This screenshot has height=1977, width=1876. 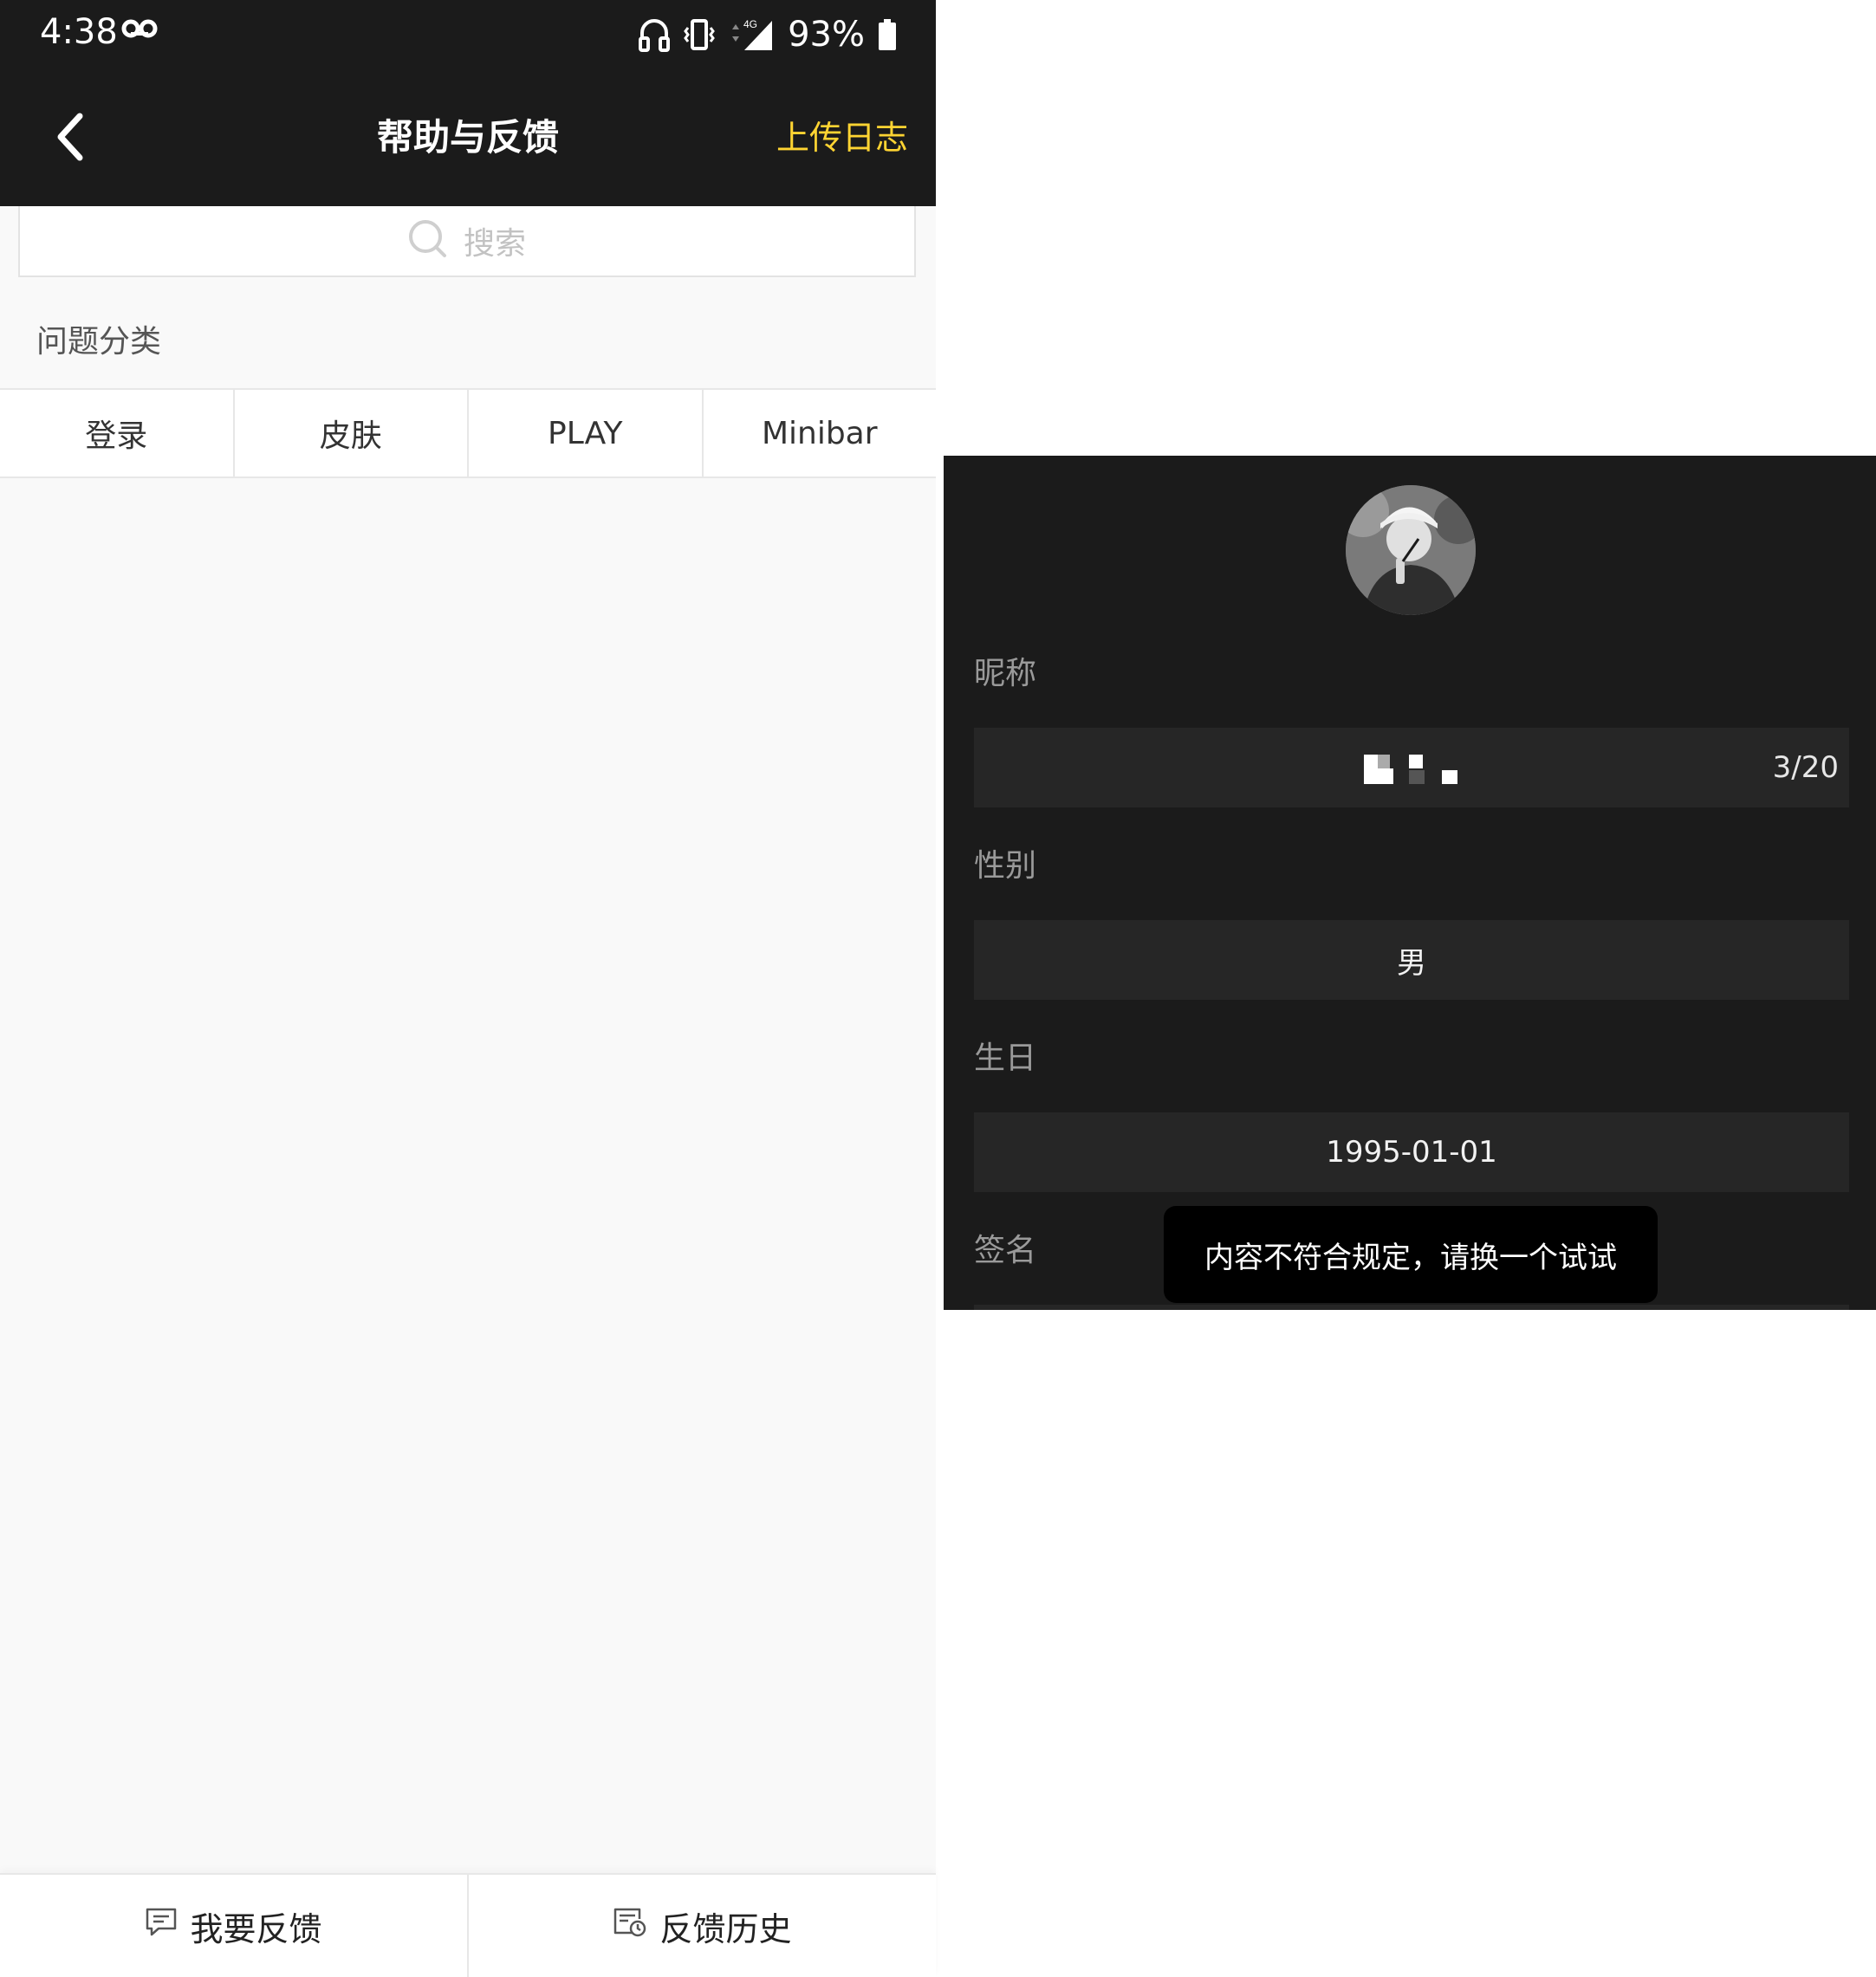 I want to click on give-feedback-button: 我要反馈, so click(x=234, y=1926).